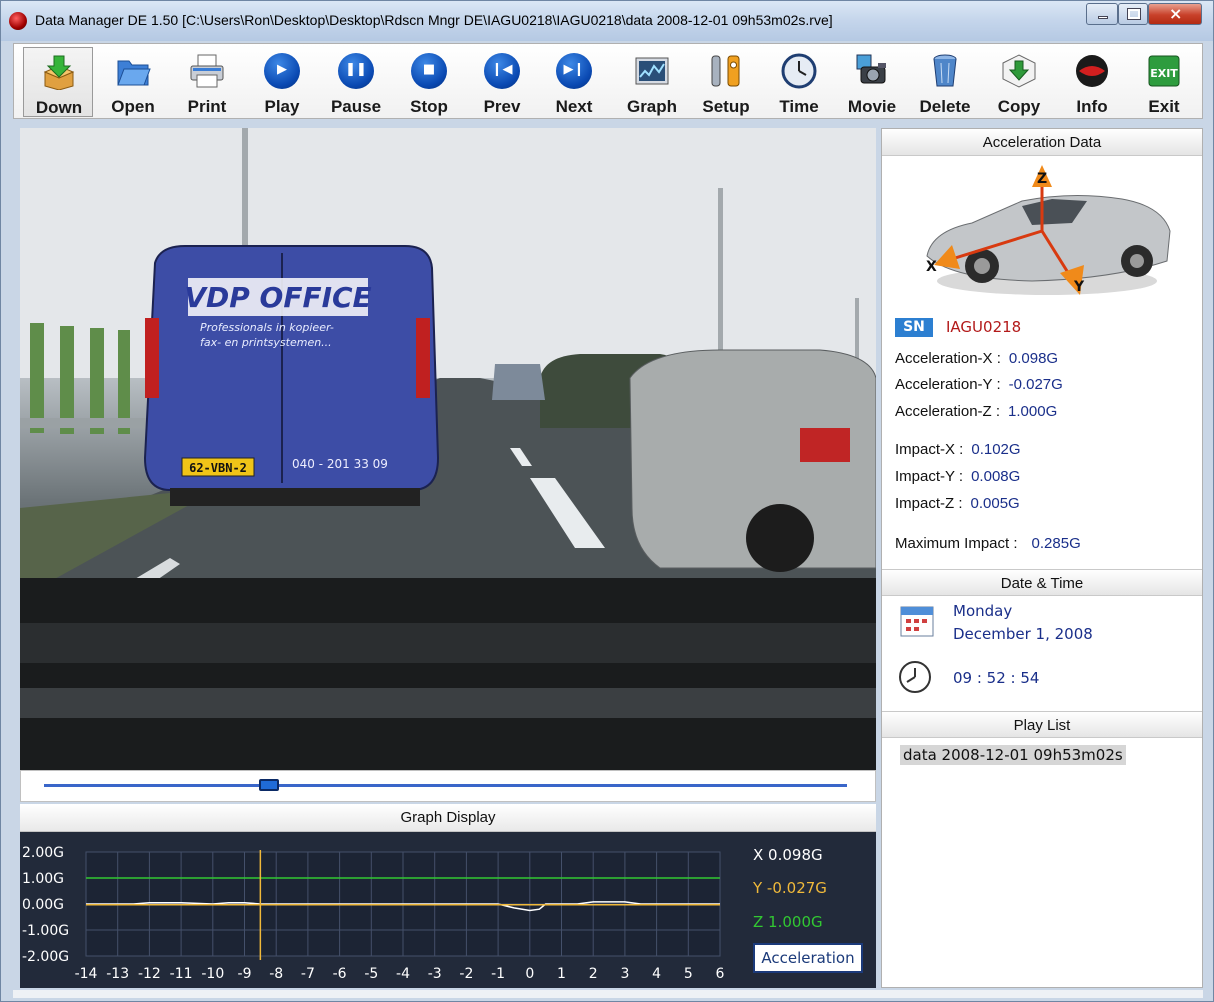 This screenshot has height=1002, width=1214. Describe the element at coordinates (282, 71) in the screenshot. I see `play-icon: ▶` at that location.